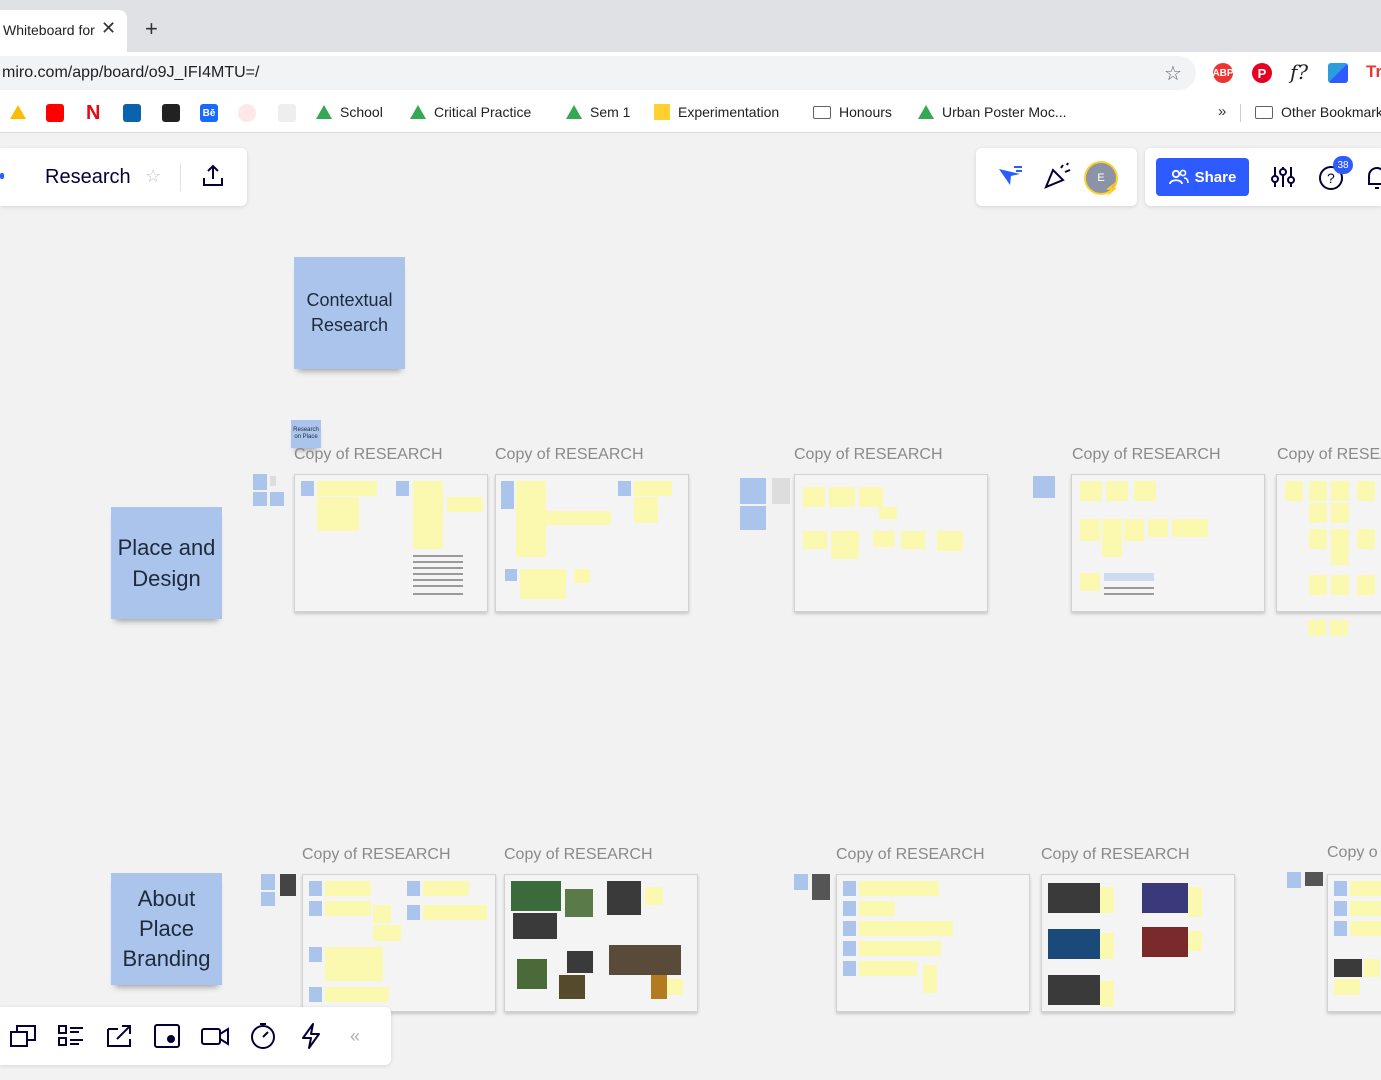  I want to click on comment-board-icon, so click(167, 1036).